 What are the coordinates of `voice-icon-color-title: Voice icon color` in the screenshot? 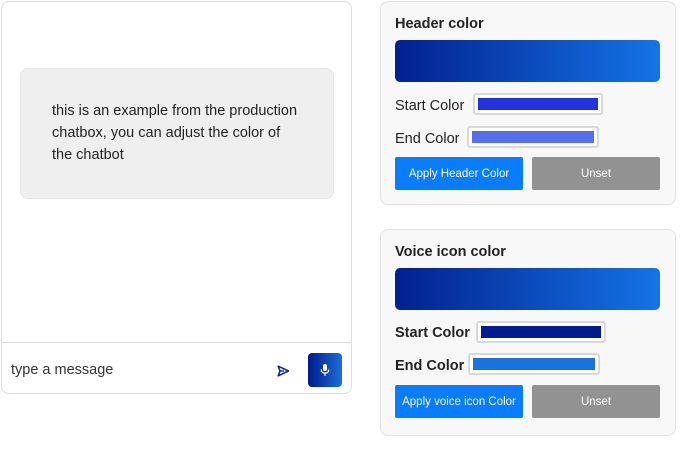 It's located at (450, 252).